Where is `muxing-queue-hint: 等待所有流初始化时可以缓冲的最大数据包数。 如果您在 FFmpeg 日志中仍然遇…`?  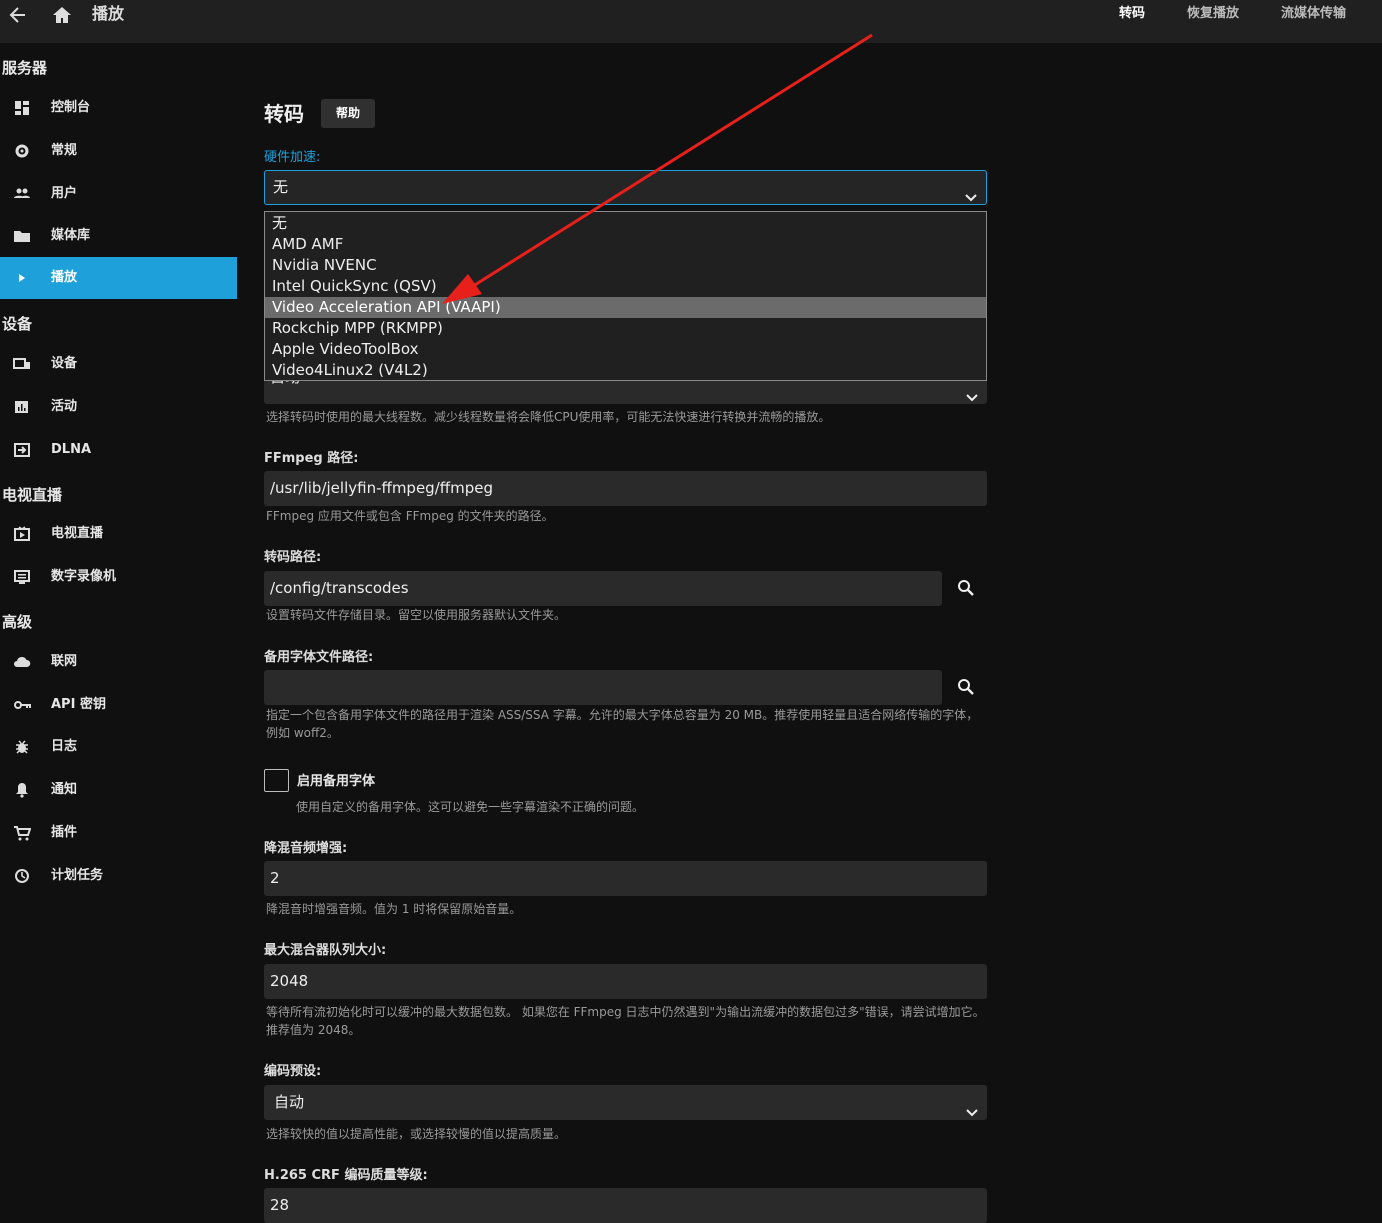
muxing-queue-hint: 等待所有流初始化时可以缓冲的最大数据包数。 如果您在 FFmpeg 日志中仍然遇… is located at coordinates (625, 1021).